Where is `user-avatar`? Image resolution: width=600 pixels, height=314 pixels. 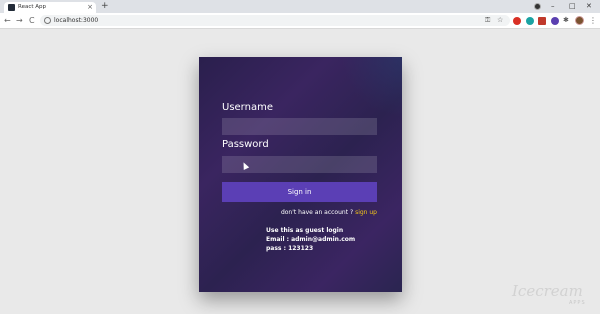
user-avatar is located at coordinates (579, 20).